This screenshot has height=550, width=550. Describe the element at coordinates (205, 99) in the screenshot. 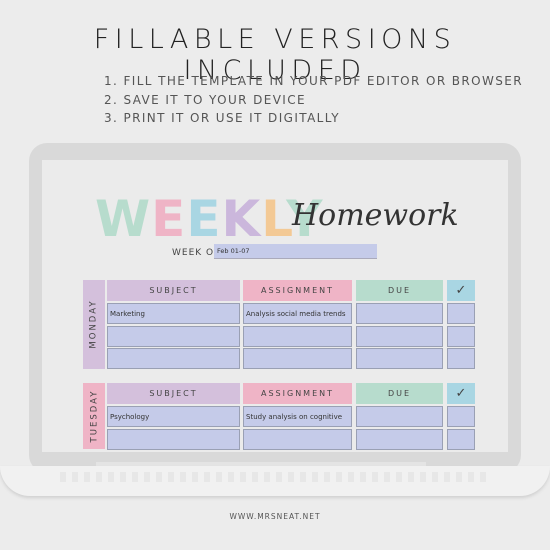

I see `step-2: 2. SAVE IT TO YOUR DEVICE` at that location.